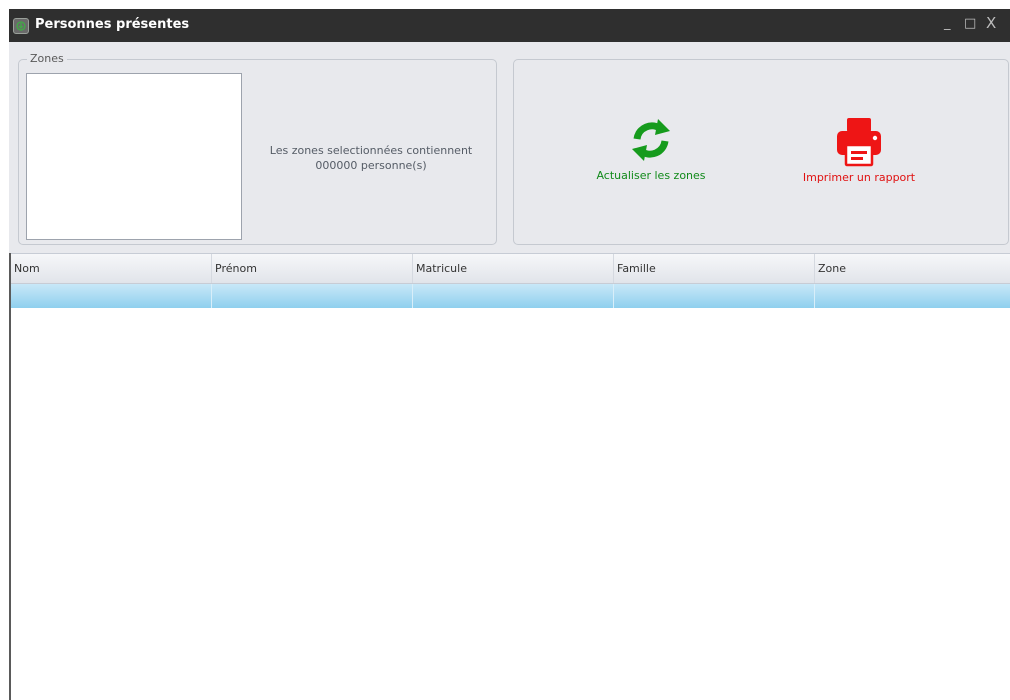 The width and height of the screenshot is (1010, 700). What do you see at coordinates (912, 268) in the screenshot?
I see `column-header-zone: Zone` at bounding box center [912, 268].